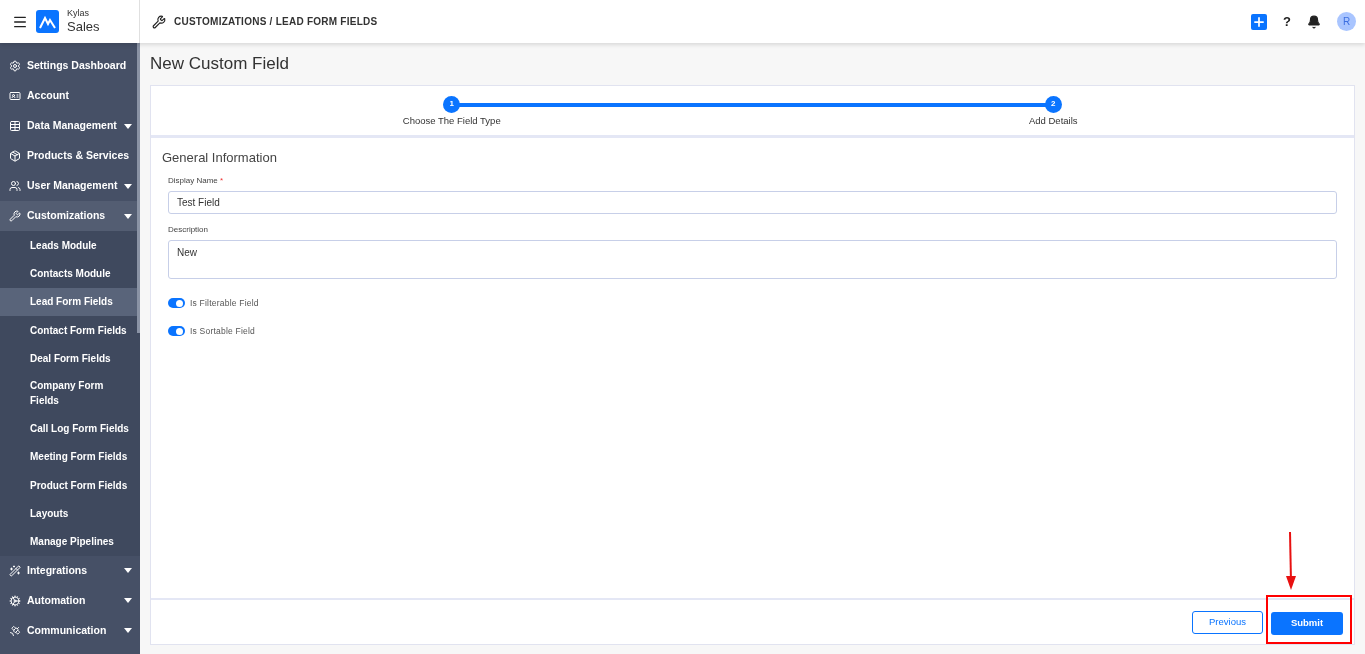 This screenshot has width=1365, height=654. I want to click on sidebar-item: Automation, so click(70, 600).